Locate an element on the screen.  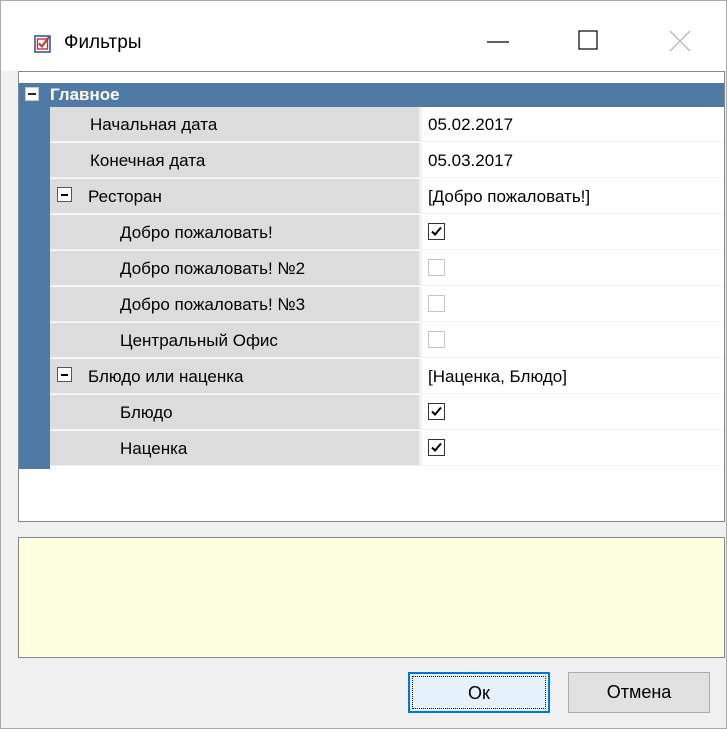
category-label: Главное is located at coordinates (85, 94).